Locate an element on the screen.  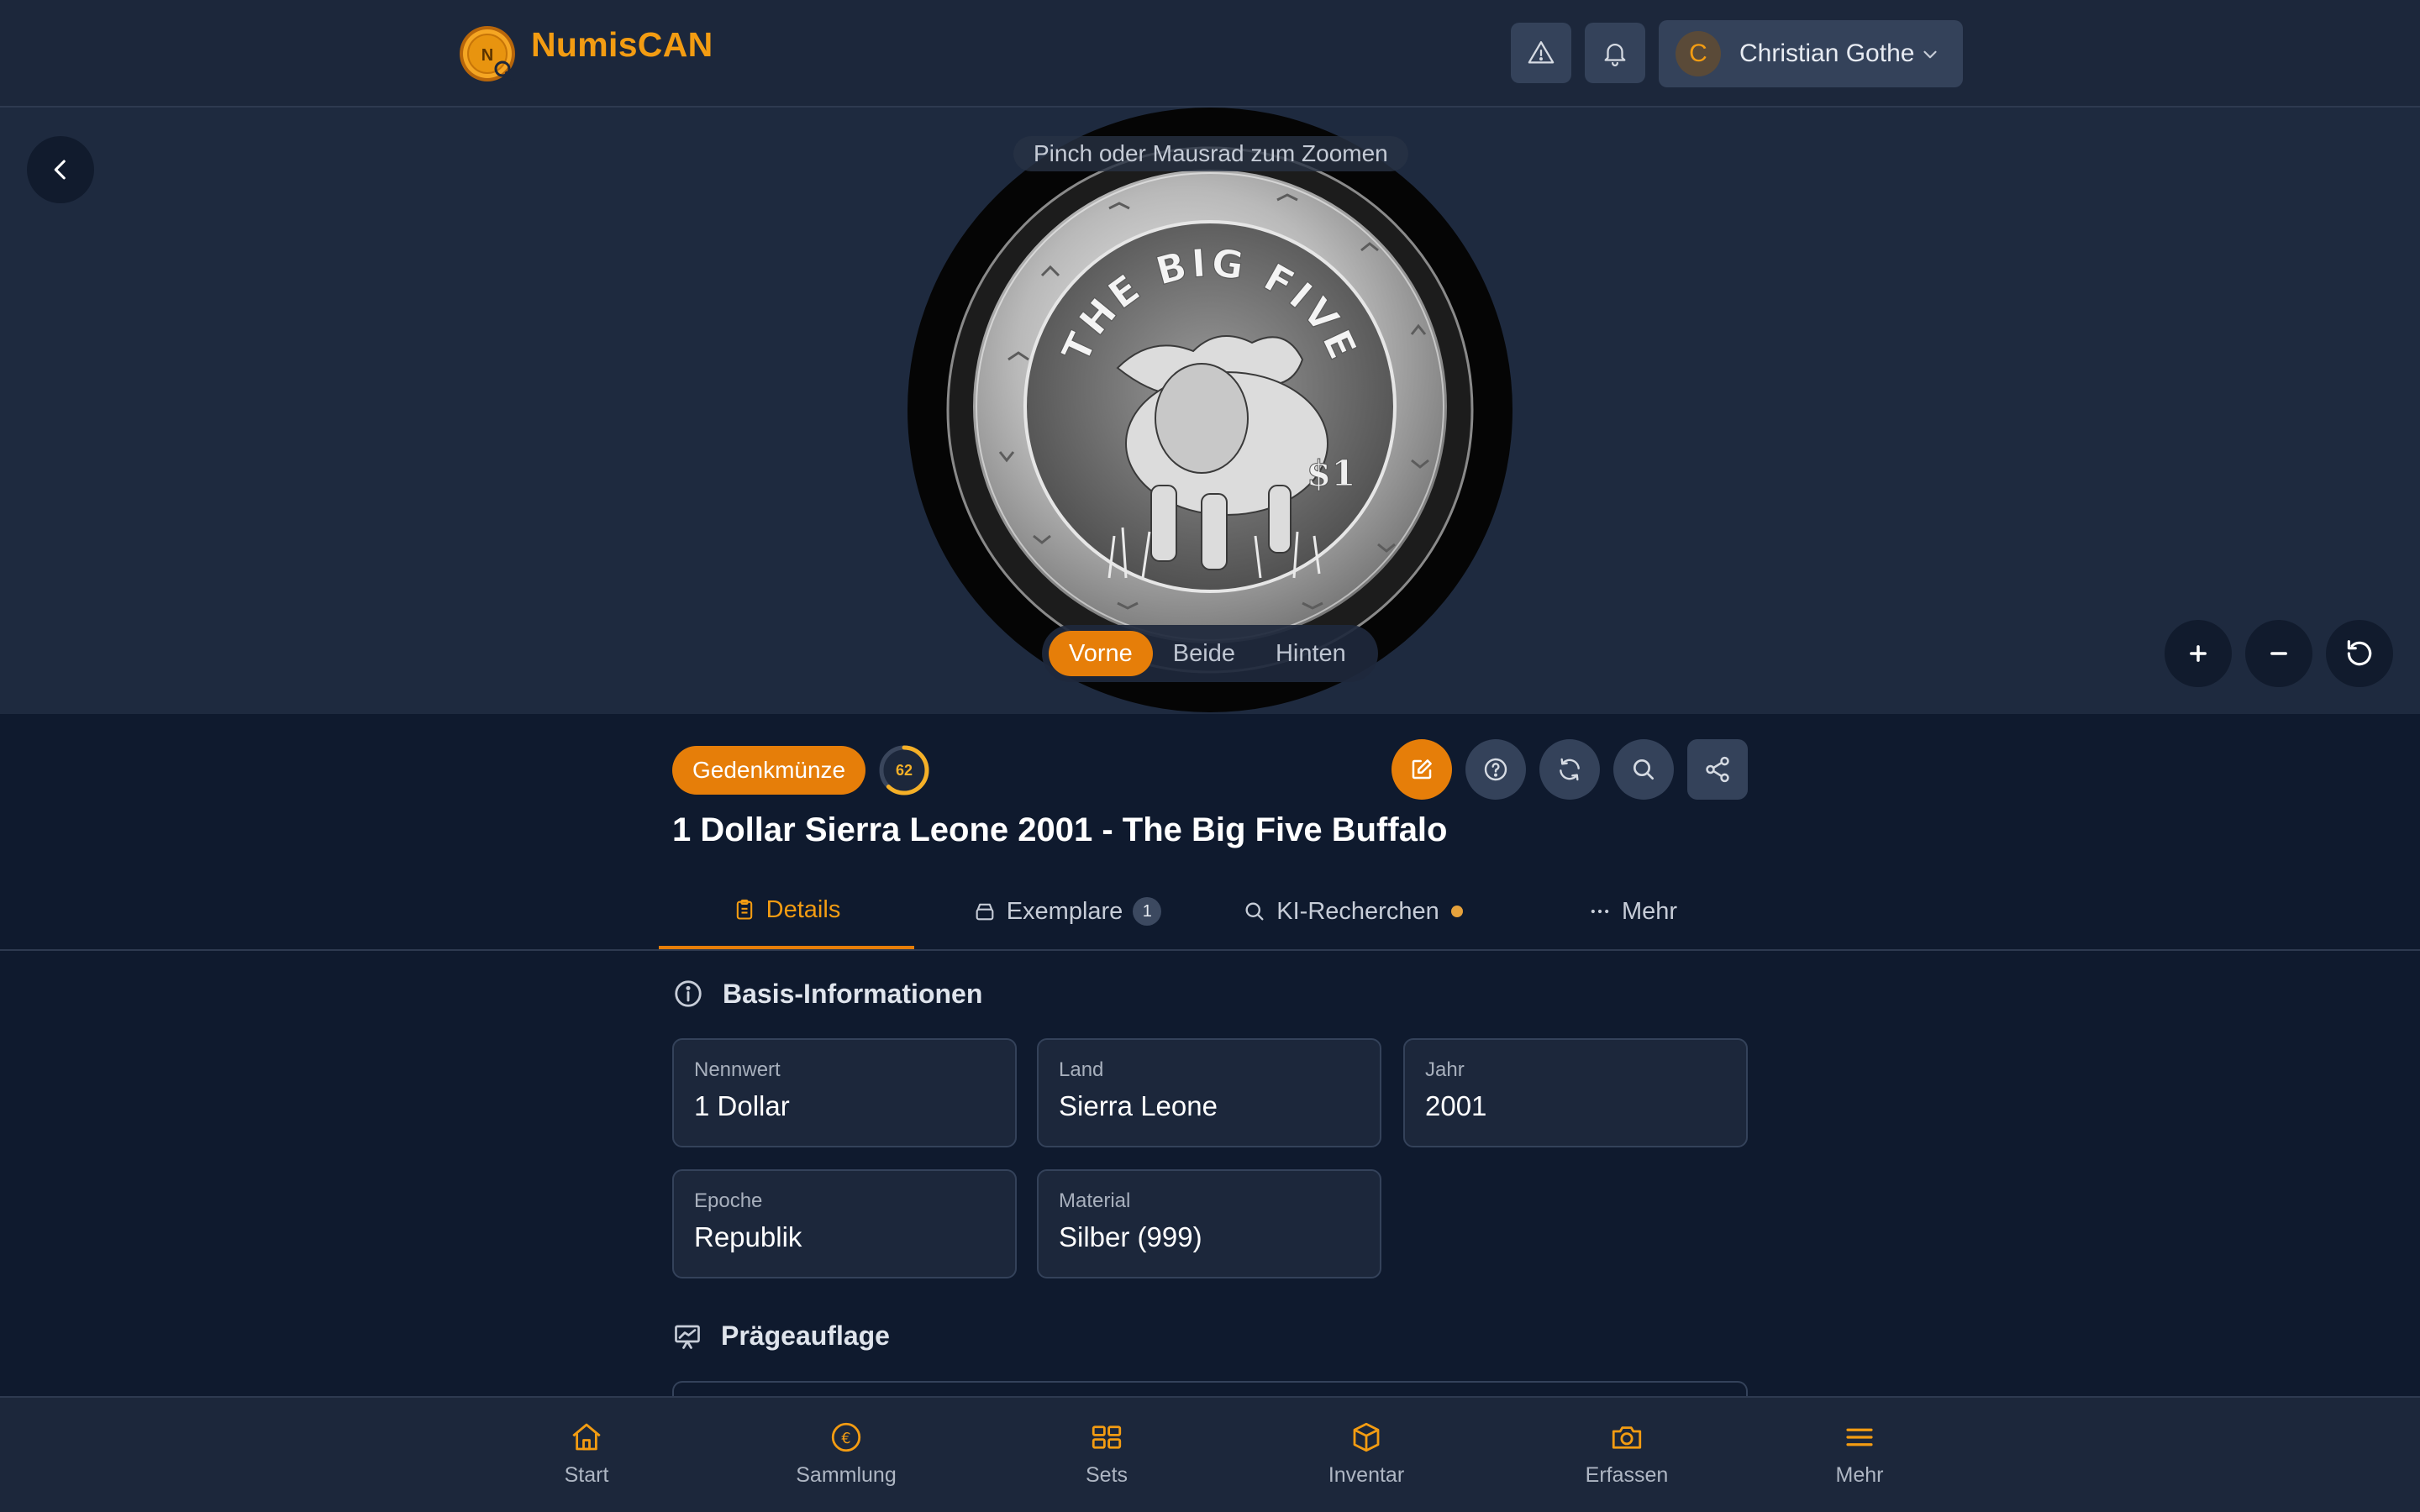
tab-label: Mehr is located at coordinates (1650, 911).